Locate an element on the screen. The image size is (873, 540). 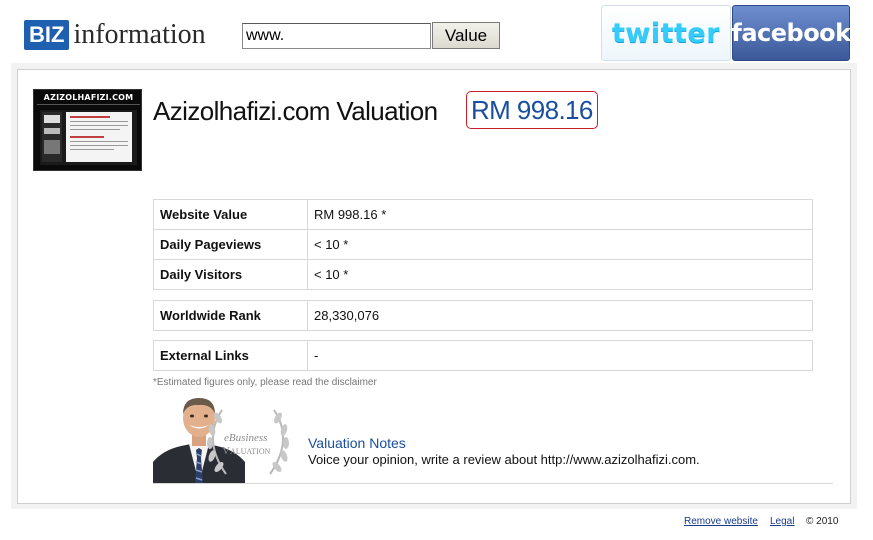
table-row: Daily Pageviews < 10 * is located at coordinates (483, 244).